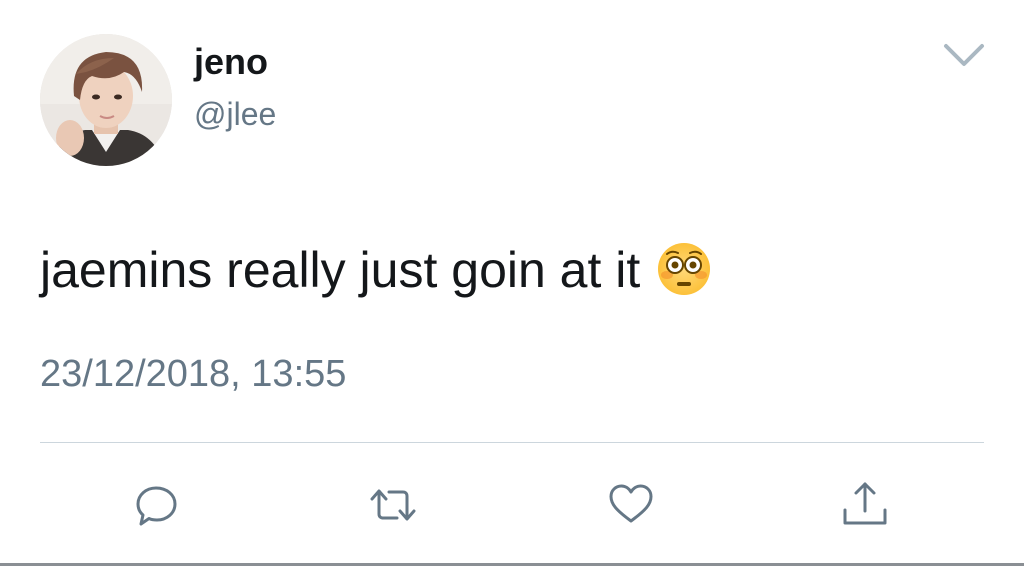 Image resolution: width=1024 pixels, height=566 pixels. I want to click on tweet-text-body: jaemins really just goin at it, so click(340, 270).